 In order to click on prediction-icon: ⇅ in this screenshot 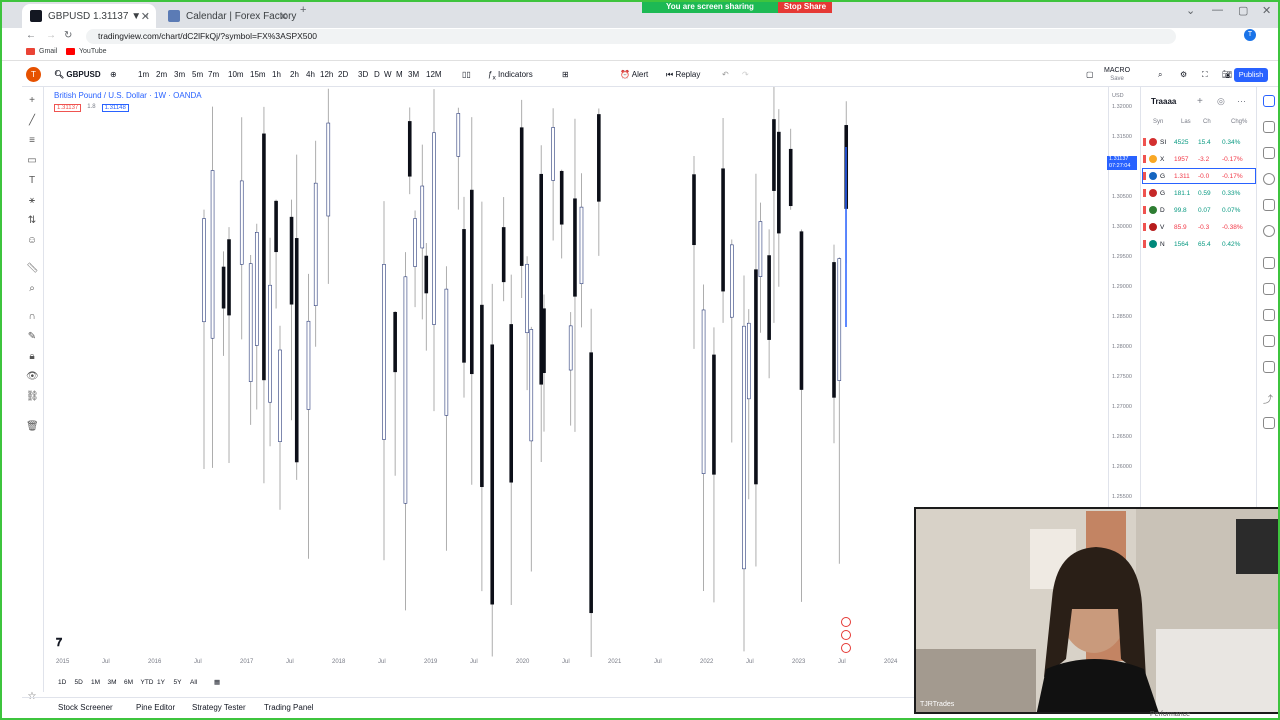, I will do `click(32, 221)`.